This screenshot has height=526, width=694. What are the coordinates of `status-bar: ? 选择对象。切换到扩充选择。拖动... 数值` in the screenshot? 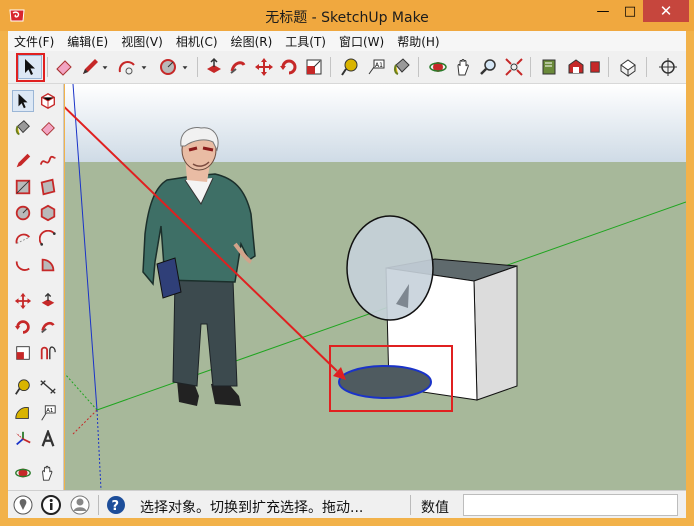 It's located at (347, 504).